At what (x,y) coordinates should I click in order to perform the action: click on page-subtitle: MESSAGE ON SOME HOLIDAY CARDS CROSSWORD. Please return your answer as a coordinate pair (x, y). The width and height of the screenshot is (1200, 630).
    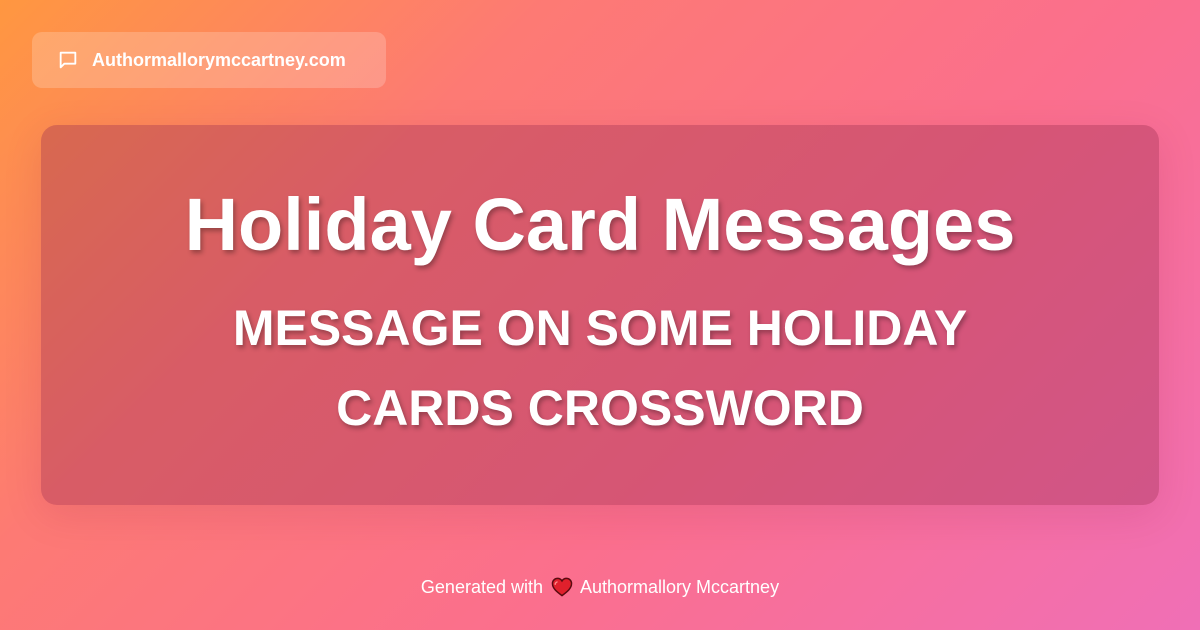
    Looking at the image, I should click on (600, 367).